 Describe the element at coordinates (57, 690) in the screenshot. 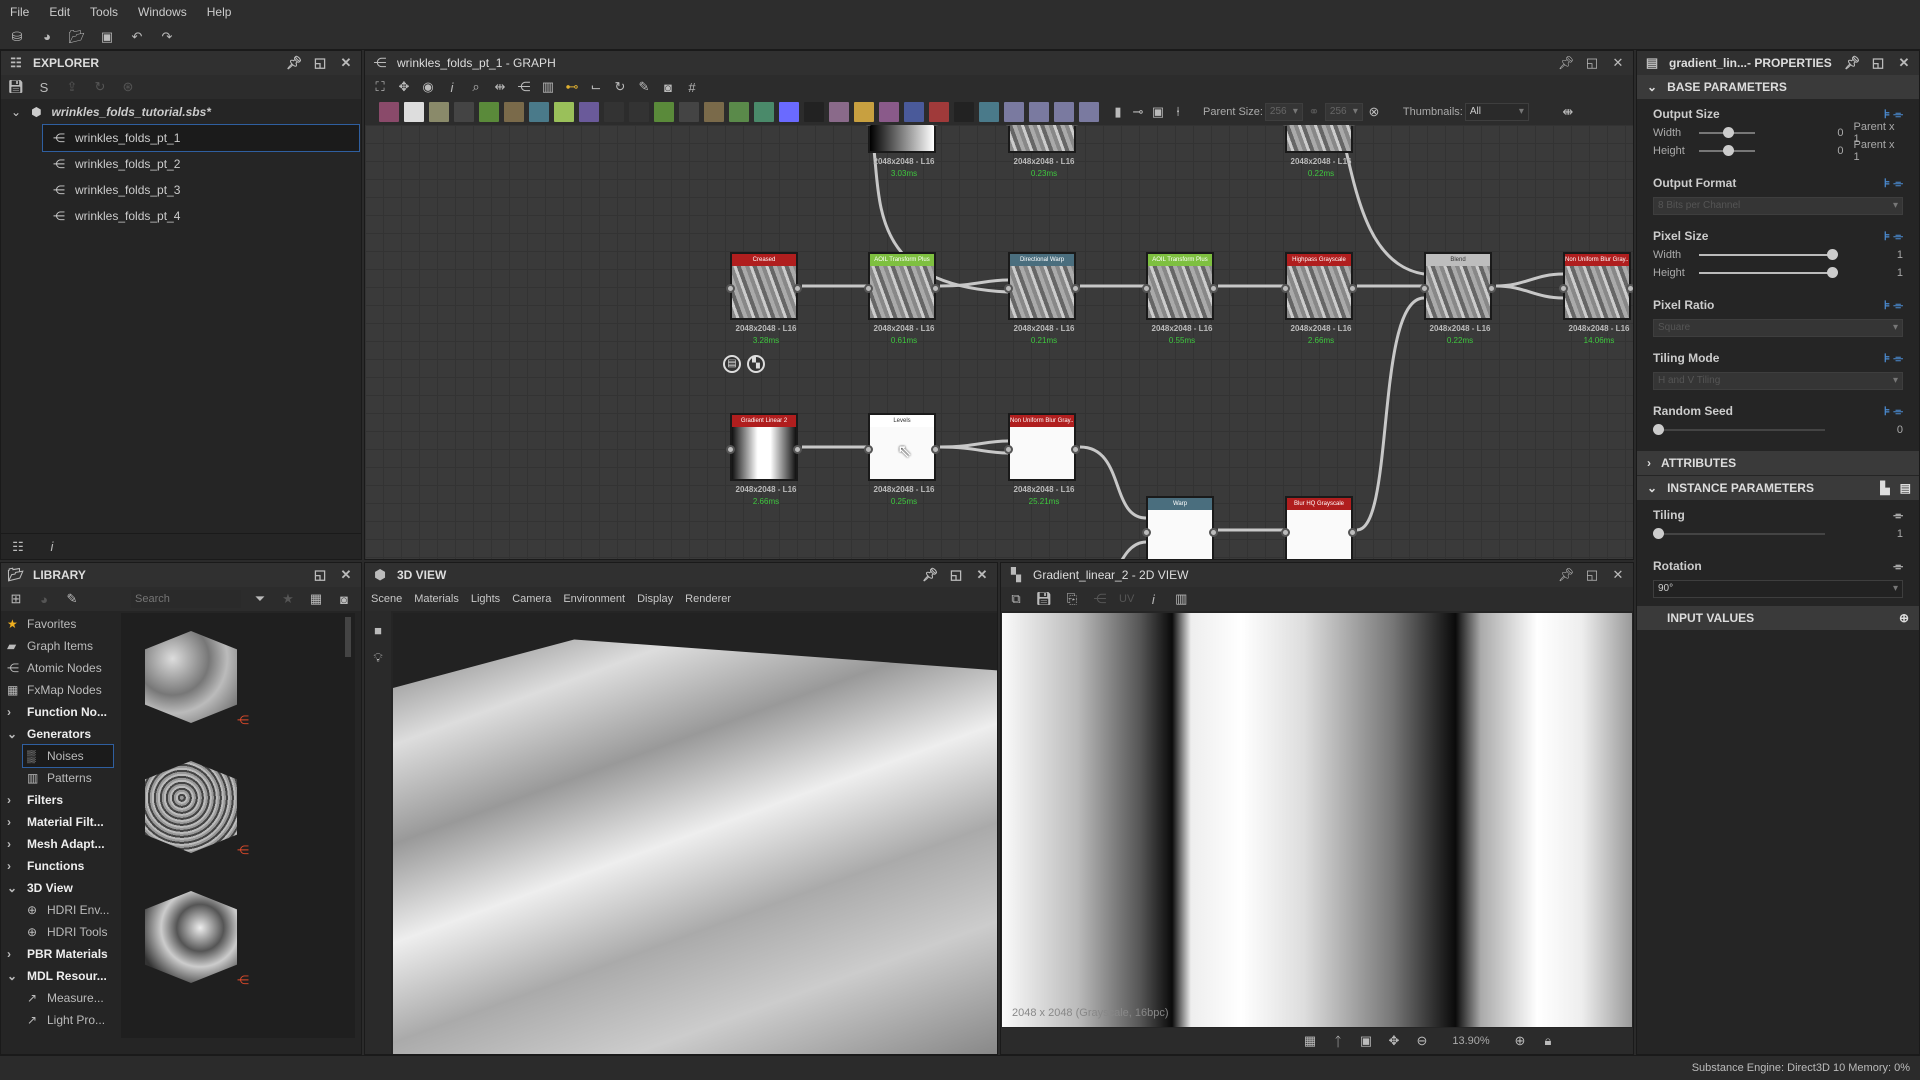

I see `library-item: ▦ FxMap Nodes` at that location.